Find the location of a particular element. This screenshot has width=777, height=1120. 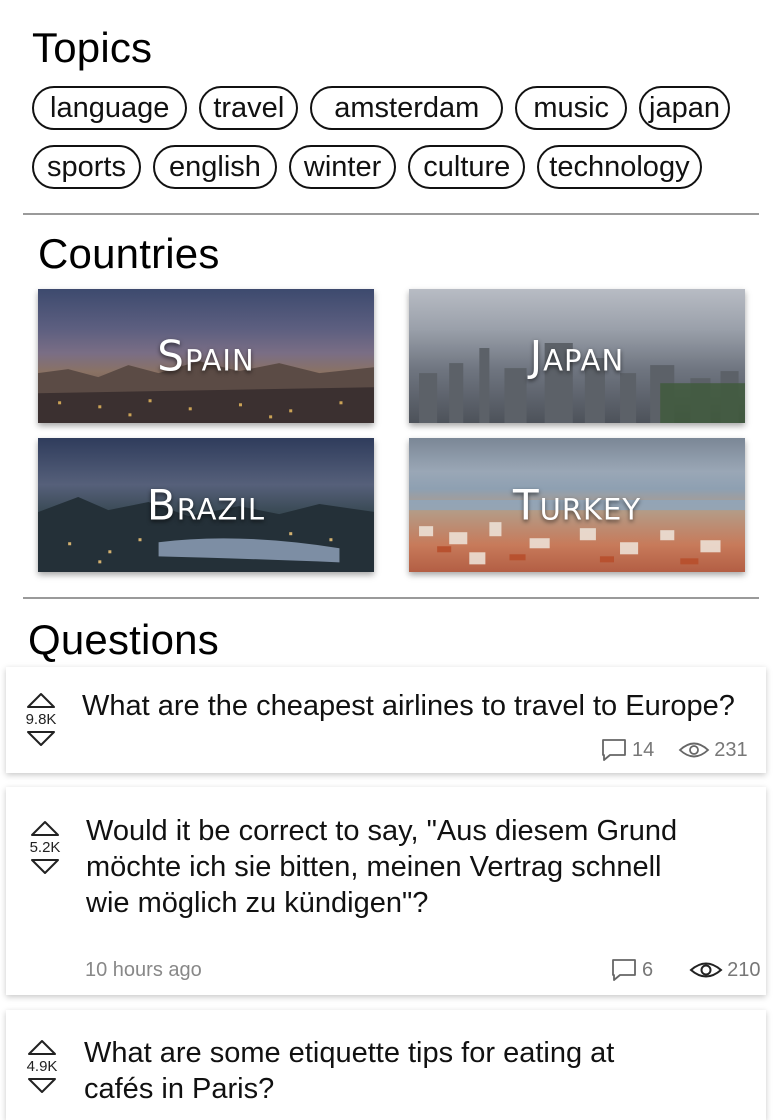

questions-heading: Questions is located at coordinates (123, 639).